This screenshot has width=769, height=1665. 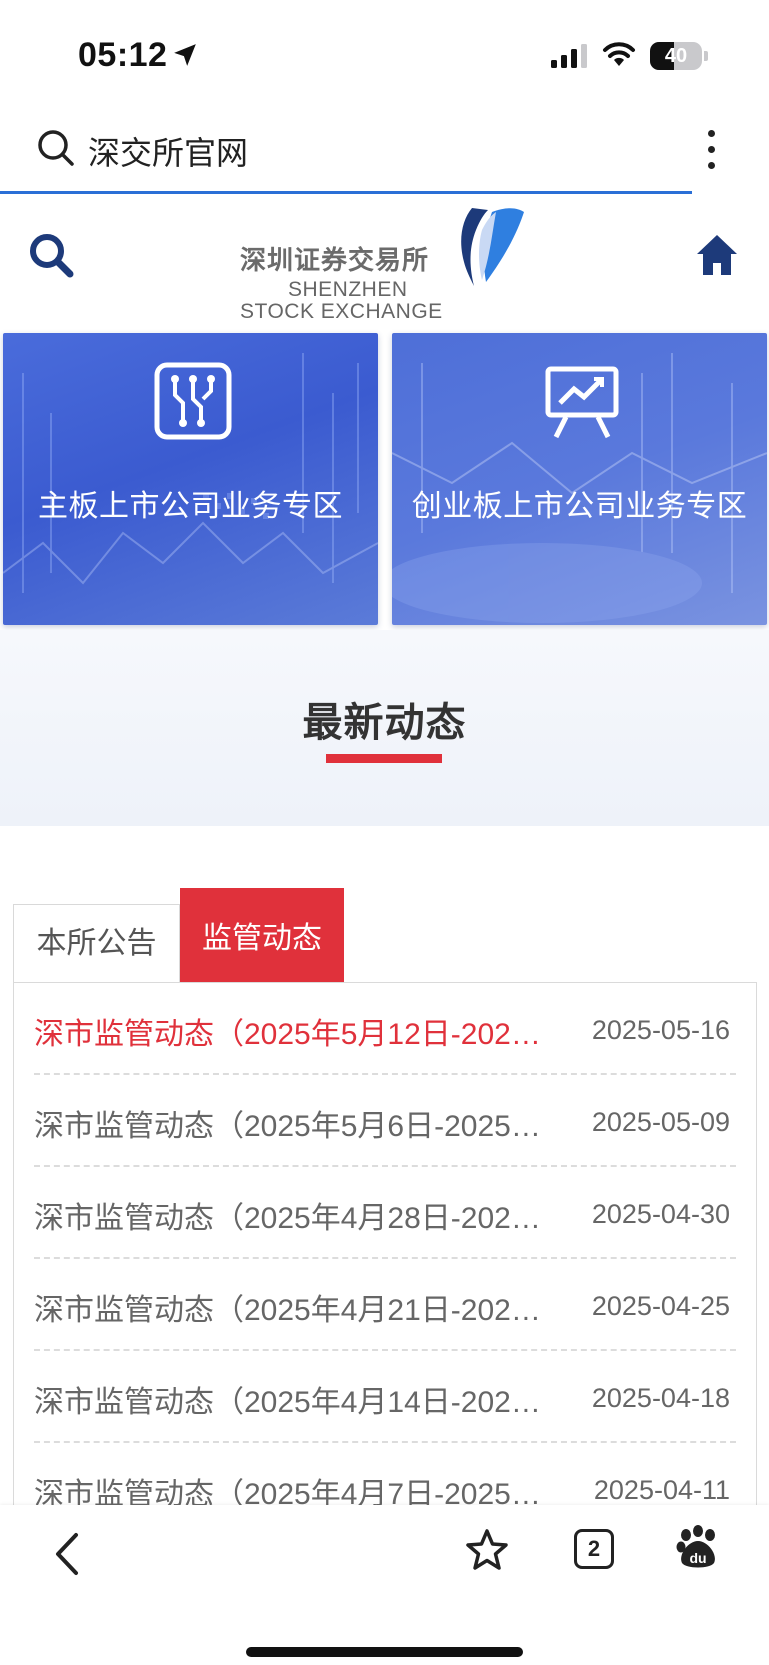 I want to click on list-item-title: 深市监管动态（2025年5月12日-2025年5月16日）, so click(x=289, y=1031).